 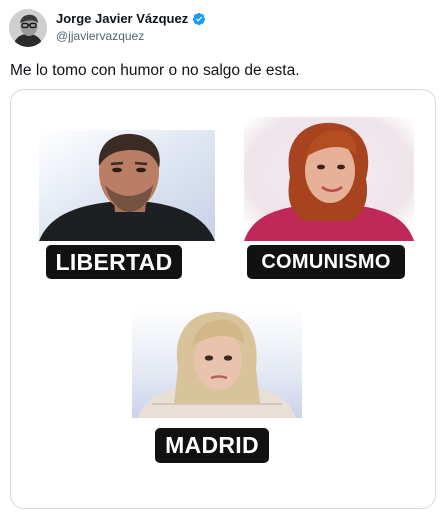 I want to click on tweet-text: Me lo tomo con humor o no salgo de esta., so click(x=155, y=70).